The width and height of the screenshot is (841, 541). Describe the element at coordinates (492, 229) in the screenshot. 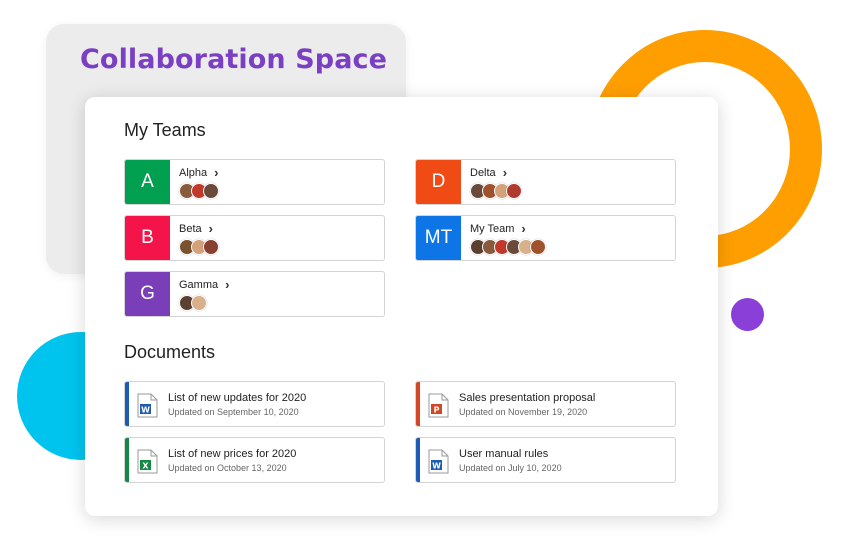

I see `team-name: My Team` at that location.